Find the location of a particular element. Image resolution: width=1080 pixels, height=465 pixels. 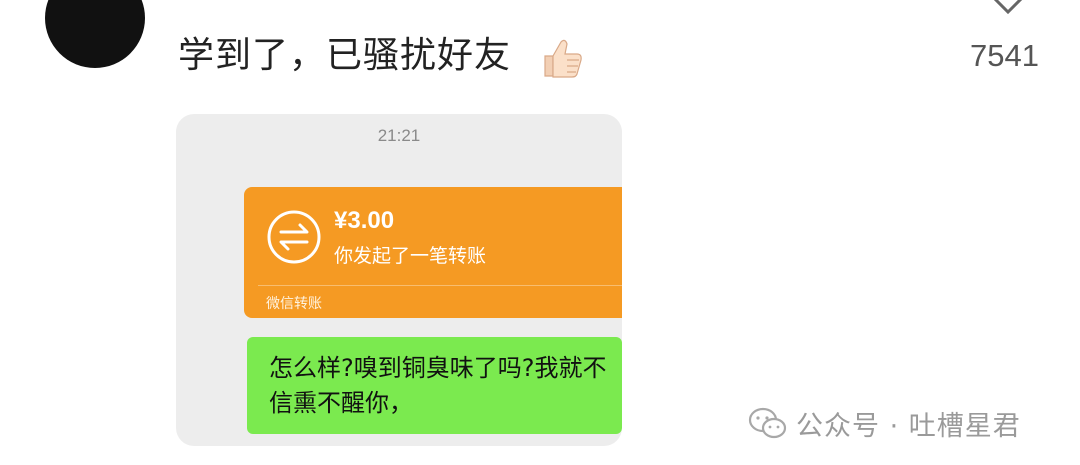

comment-text: 学到了，已骚扰好友 is located at coordinates (345, 55).